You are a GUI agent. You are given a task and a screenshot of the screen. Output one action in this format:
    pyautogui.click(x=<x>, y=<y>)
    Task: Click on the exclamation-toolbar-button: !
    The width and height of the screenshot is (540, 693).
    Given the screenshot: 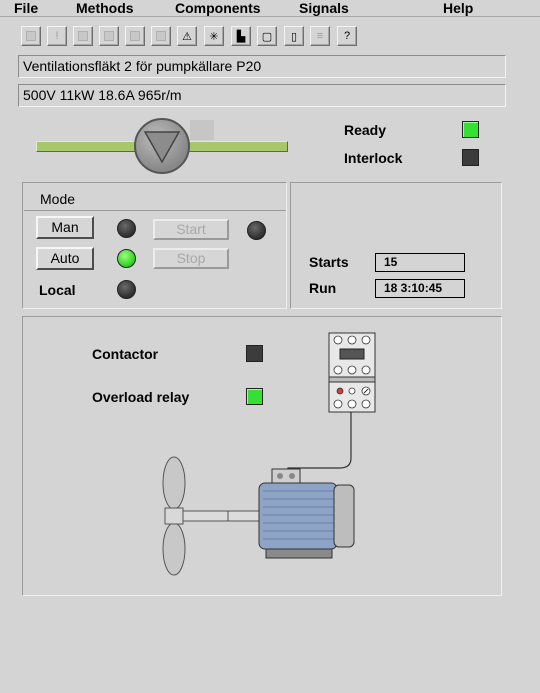 What is the action you would take?
    pyautogui.click(x=57, y=36)
    